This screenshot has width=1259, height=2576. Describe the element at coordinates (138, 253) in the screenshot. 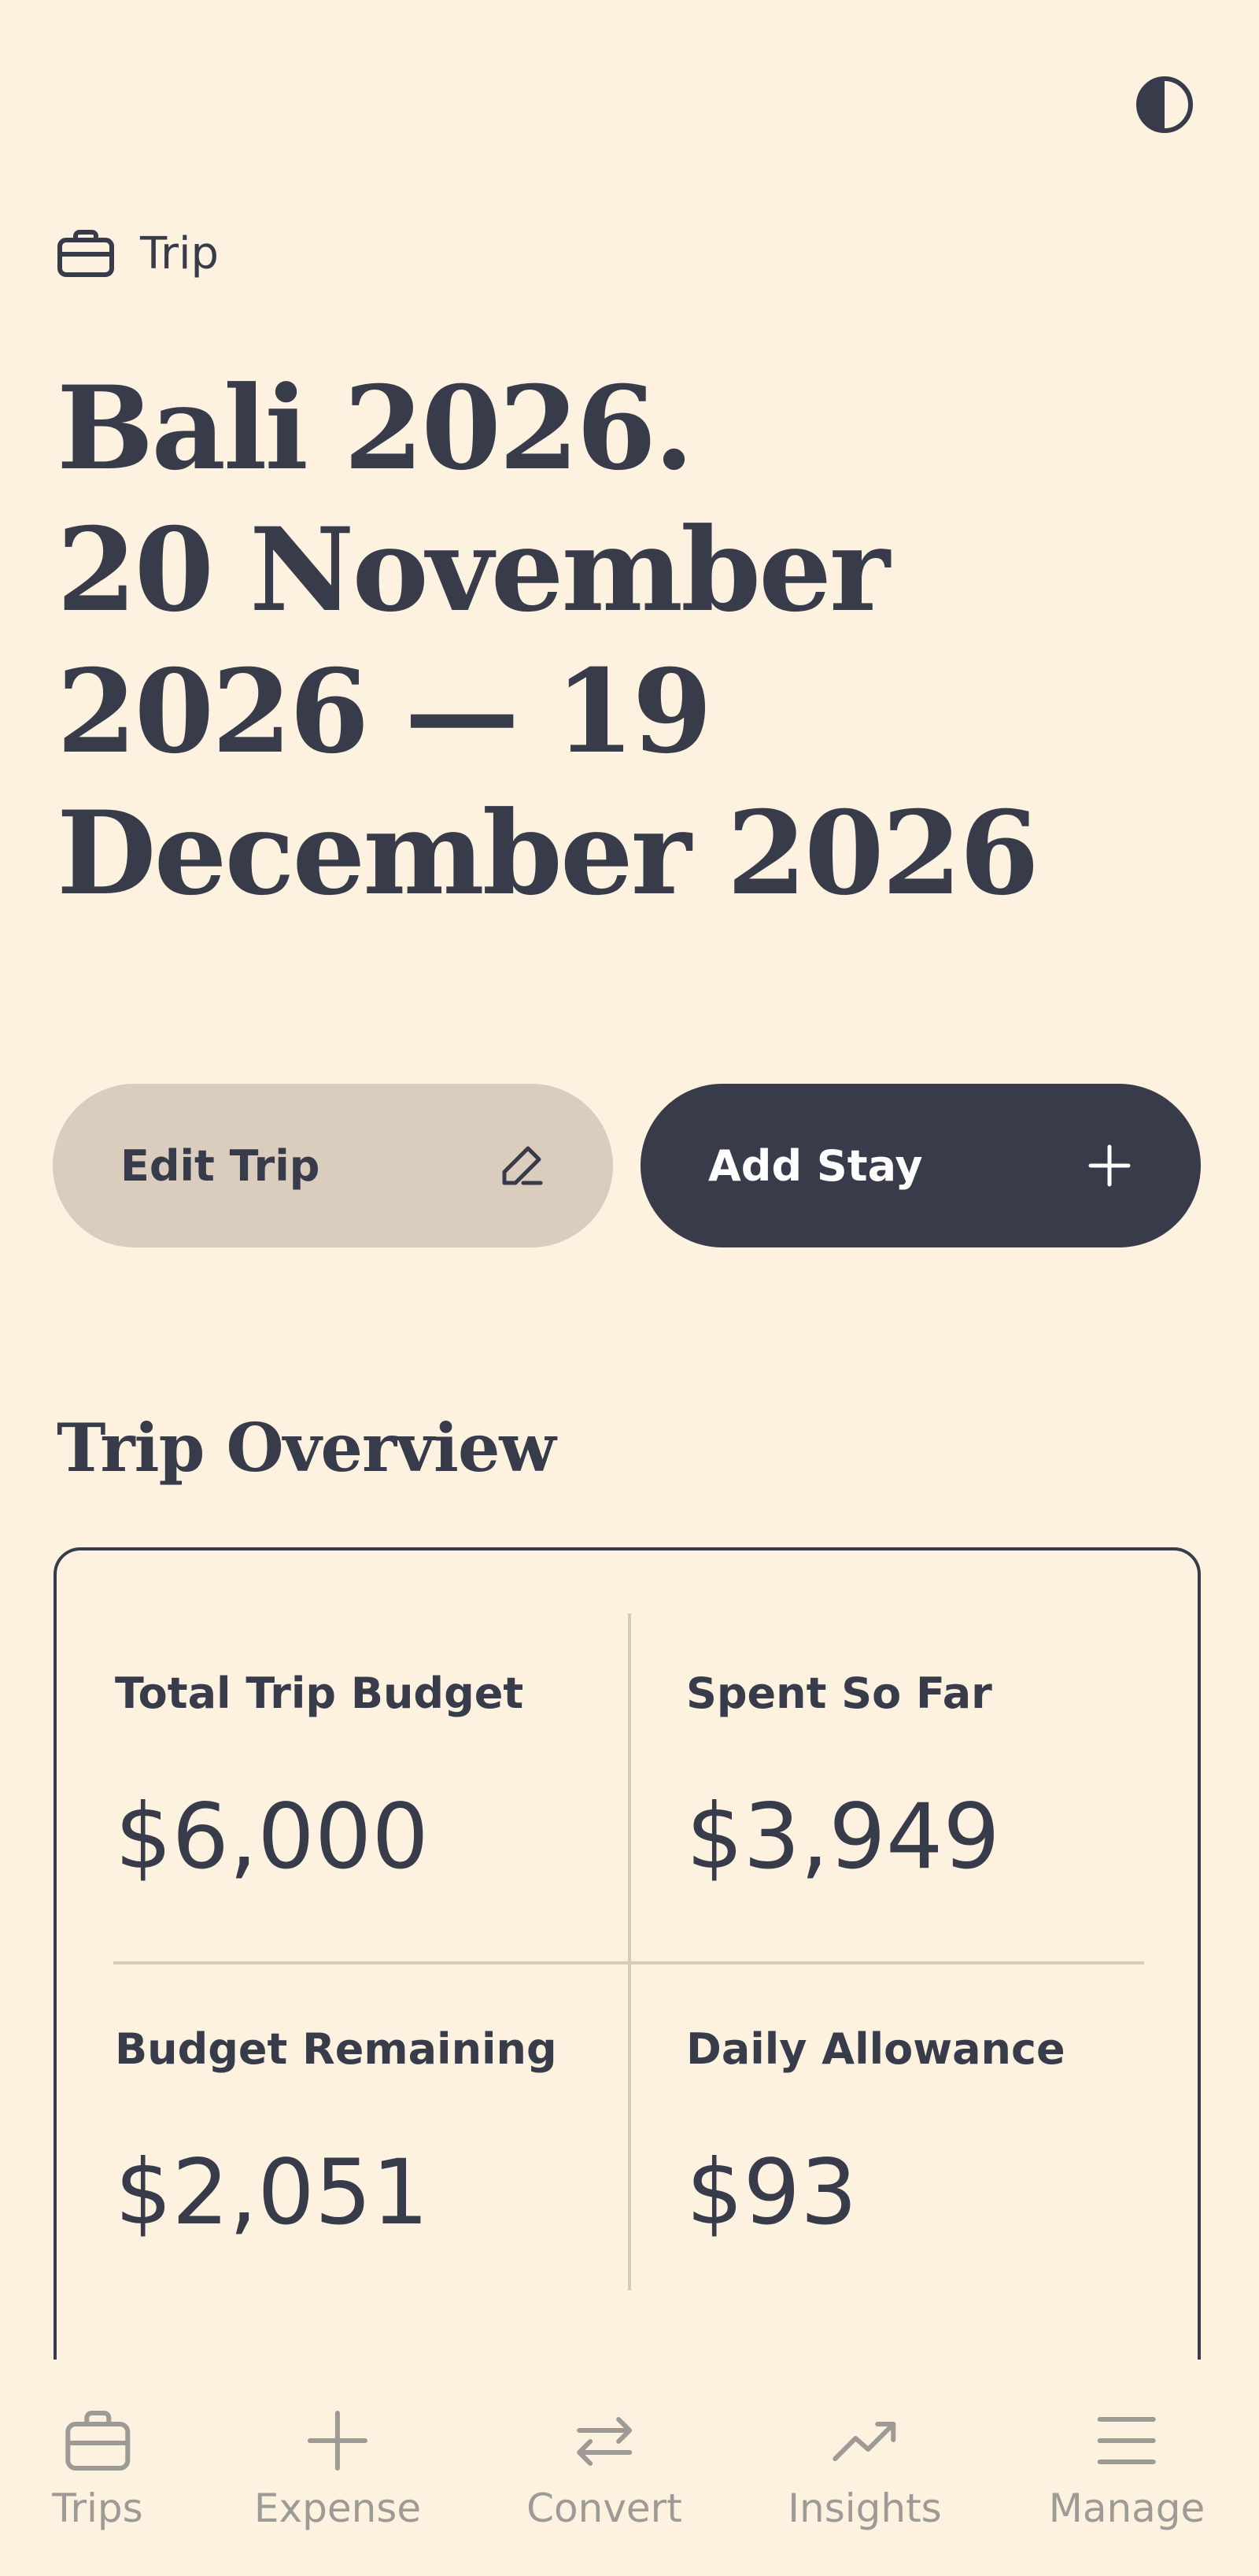

I see `trip-eyebrow: Trip` at that location.